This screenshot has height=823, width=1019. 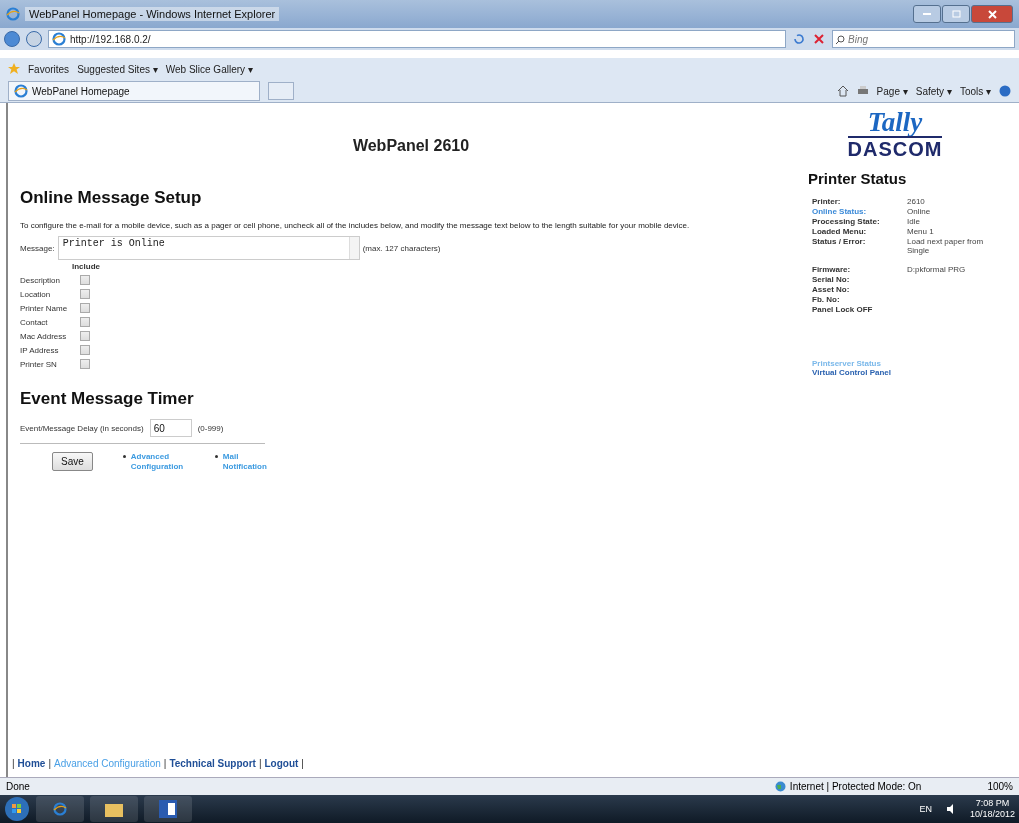 I want to click on section-heading: Event Message Timer, so click(x=107, y=399).